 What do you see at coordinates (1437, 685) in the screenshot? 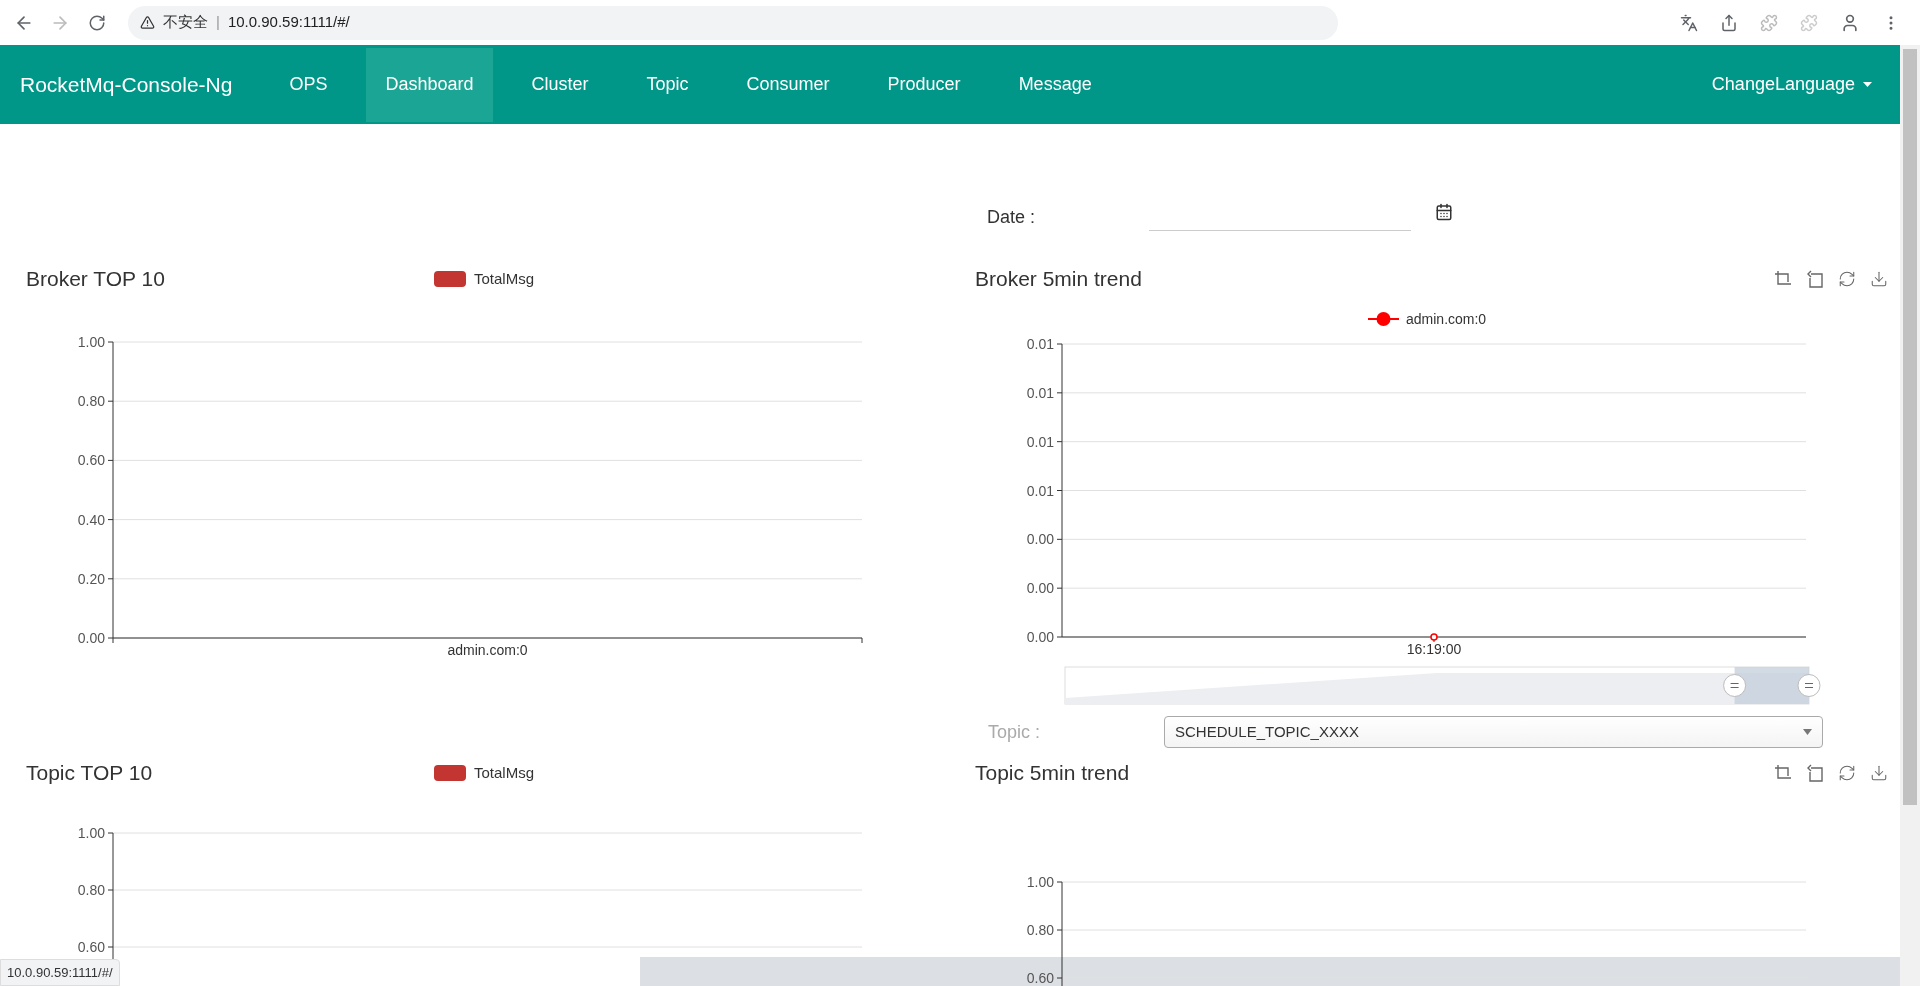
I see `zoom-slider-track` at bounding box center [1437, 685].